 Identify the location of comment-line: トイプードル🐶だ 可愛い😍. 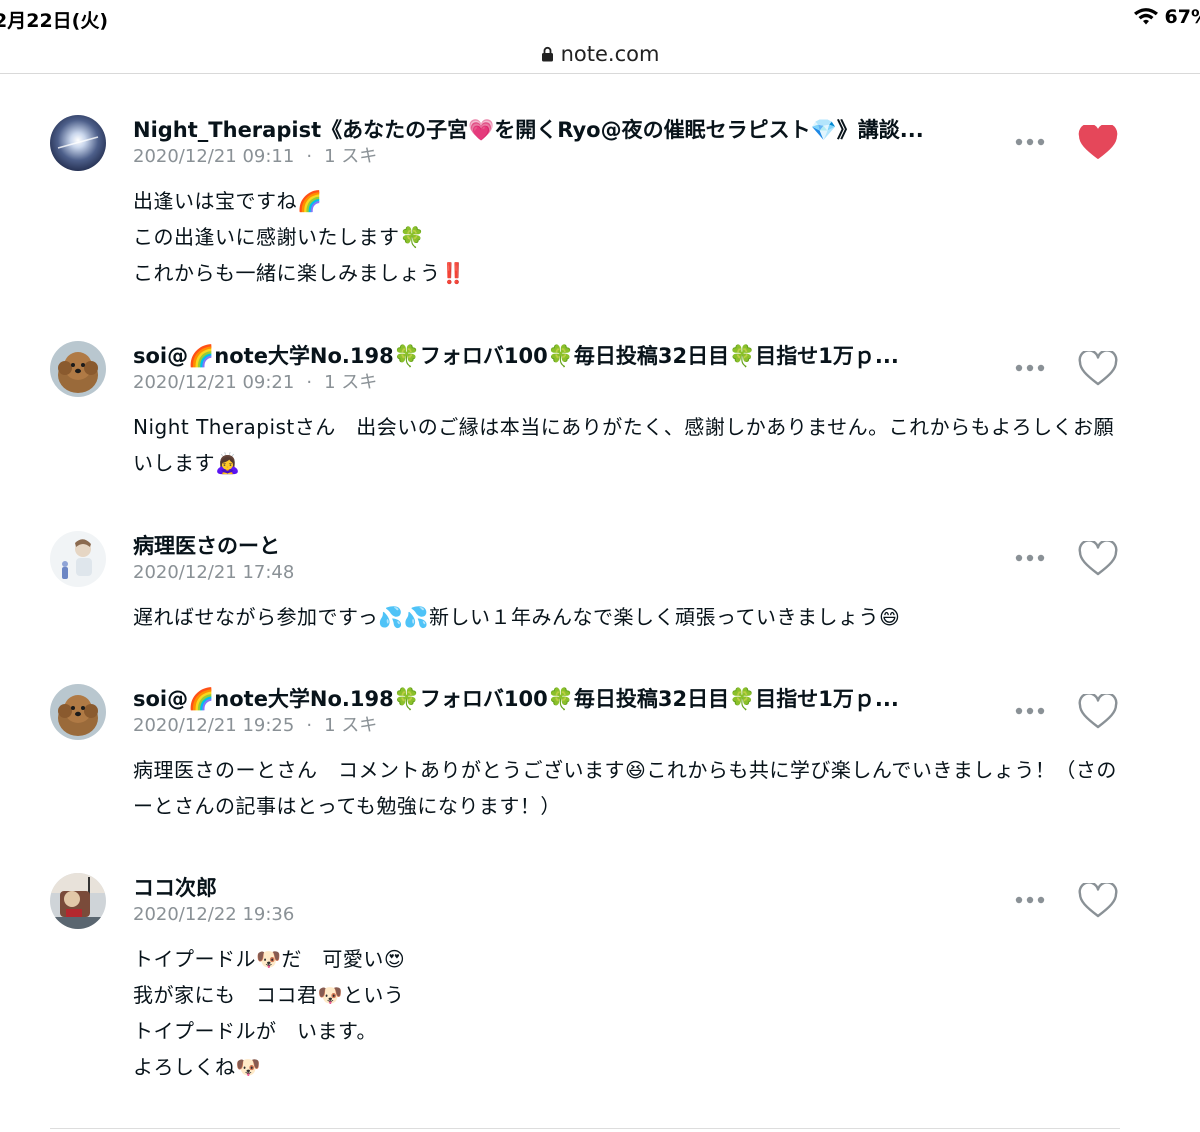
(269, 959).